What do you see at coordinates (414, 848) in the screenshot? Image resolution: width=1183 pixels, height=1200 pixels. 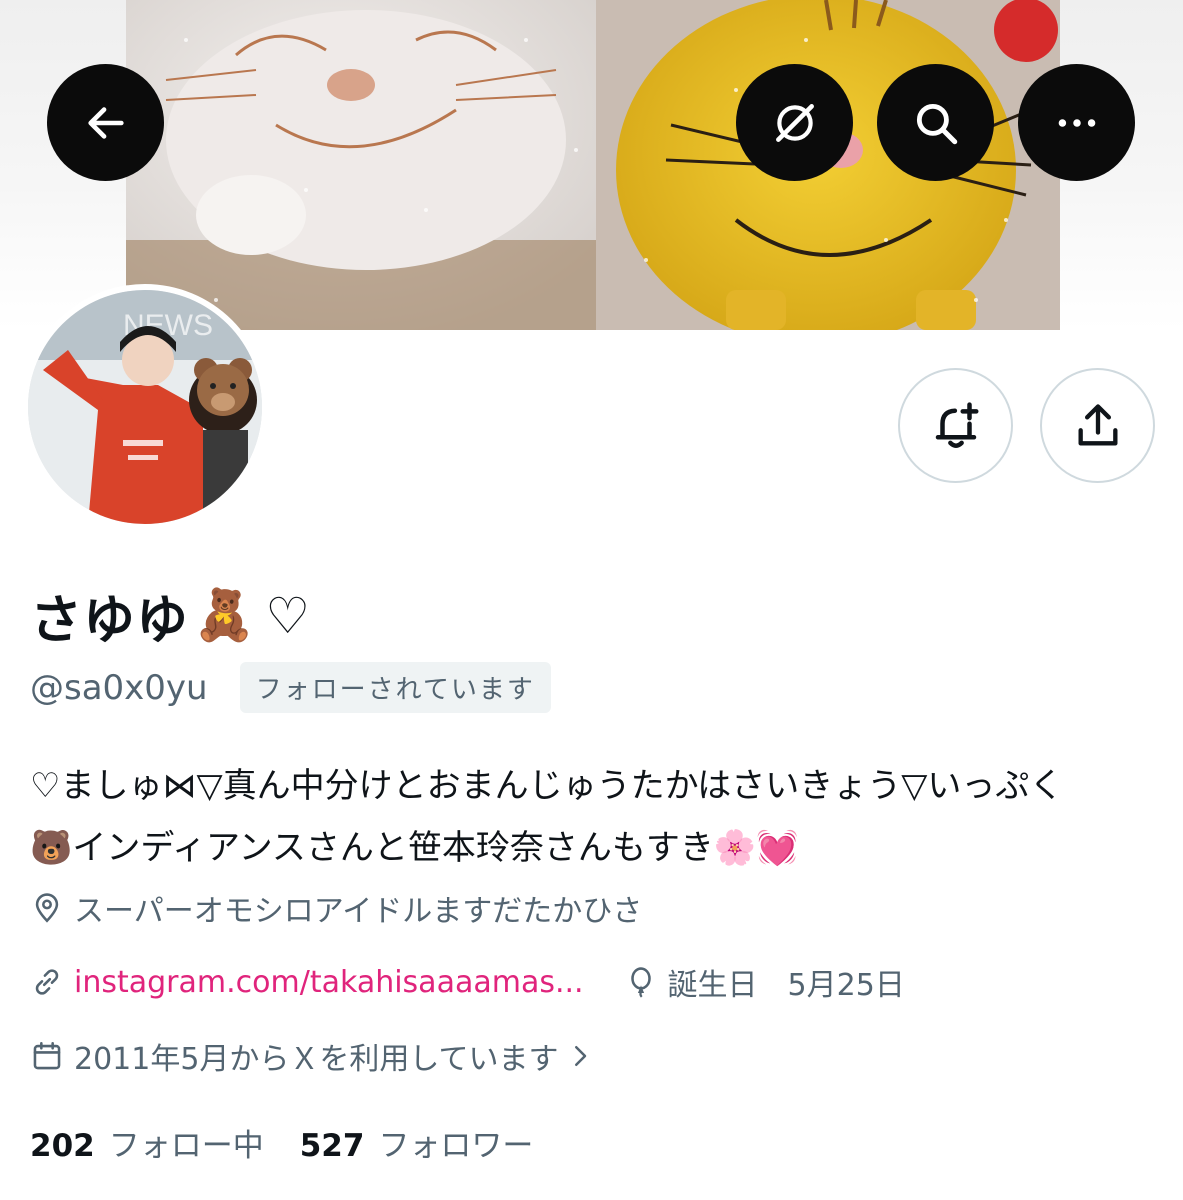 I see `bio-line: 🐻インディアンスさんと笹本玲奈さんもすき🌸💓` at bounding box center [414, 848].